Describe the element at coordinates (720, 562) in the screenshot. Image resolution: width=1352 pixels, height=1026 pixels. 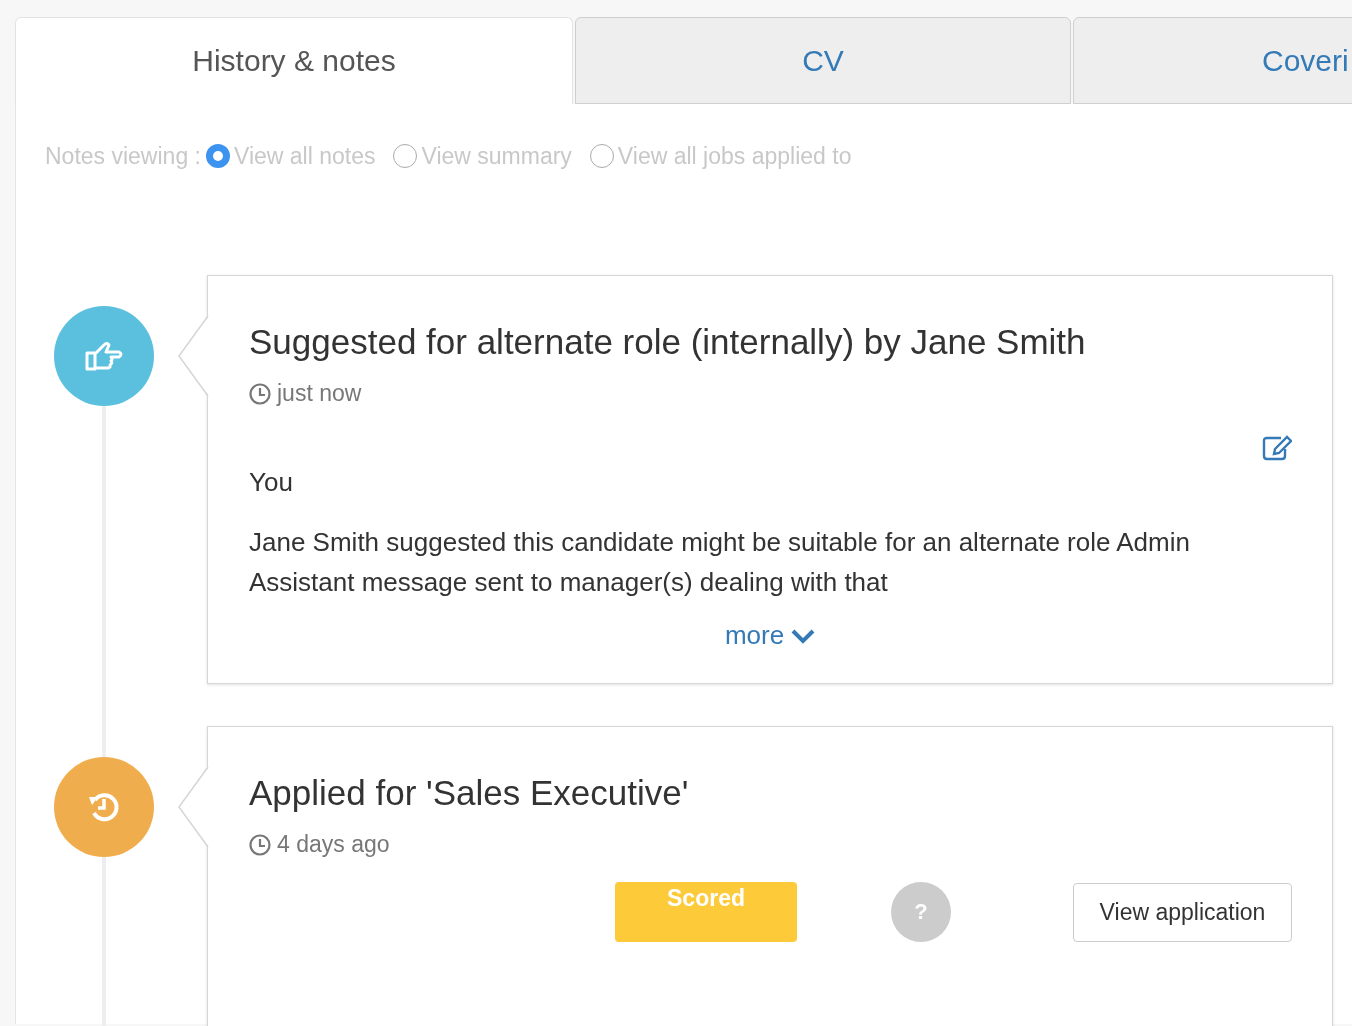
I see `note-text: Jane Smith suggested this candidate might be suitable for an alternate role Admin Assistant message sent to manager(s) dealing with that` at that location.